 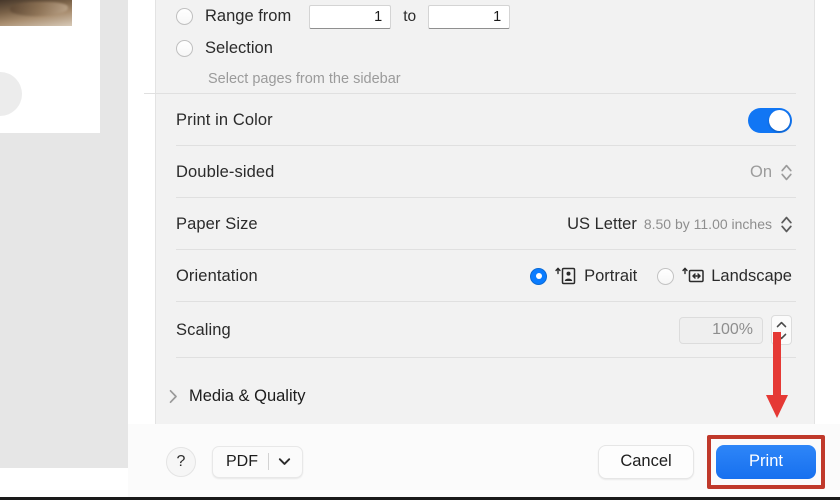 I want to click on orientation-portrait-radio, so click(x=539, y=276).